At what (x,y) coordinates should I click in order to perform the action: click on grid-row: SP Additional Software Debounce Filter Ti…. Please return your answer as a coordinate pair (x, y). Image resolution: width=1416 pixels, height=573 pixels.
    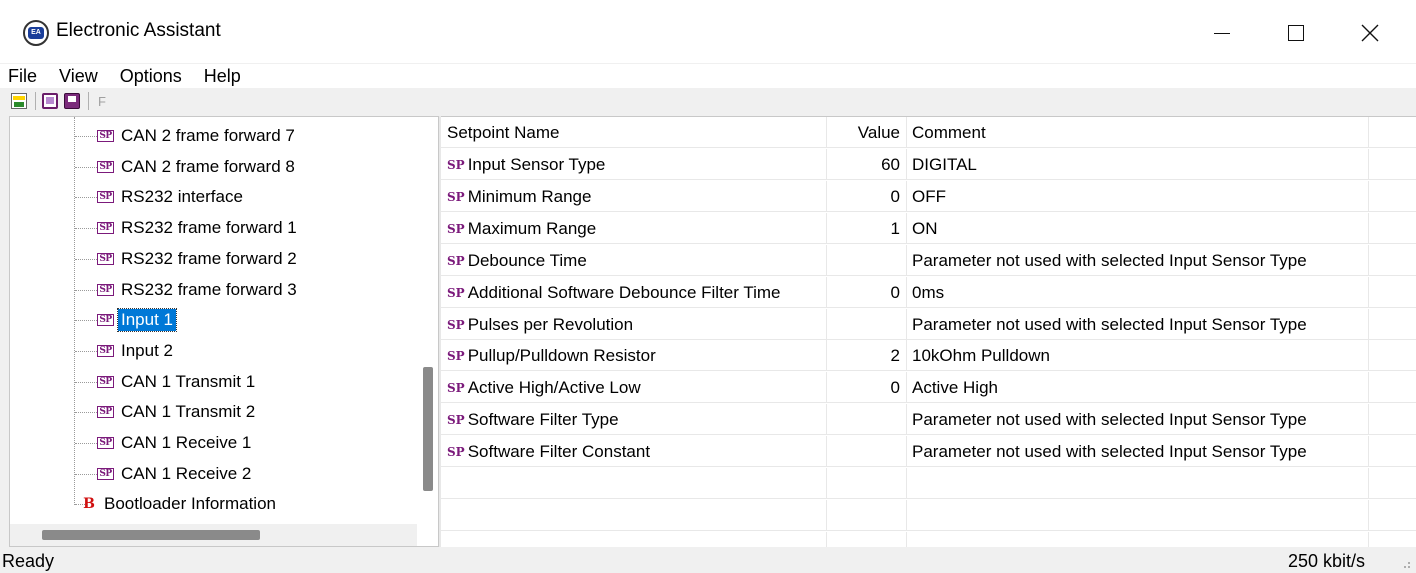
    Looking at the image, I should click on (928, 292).